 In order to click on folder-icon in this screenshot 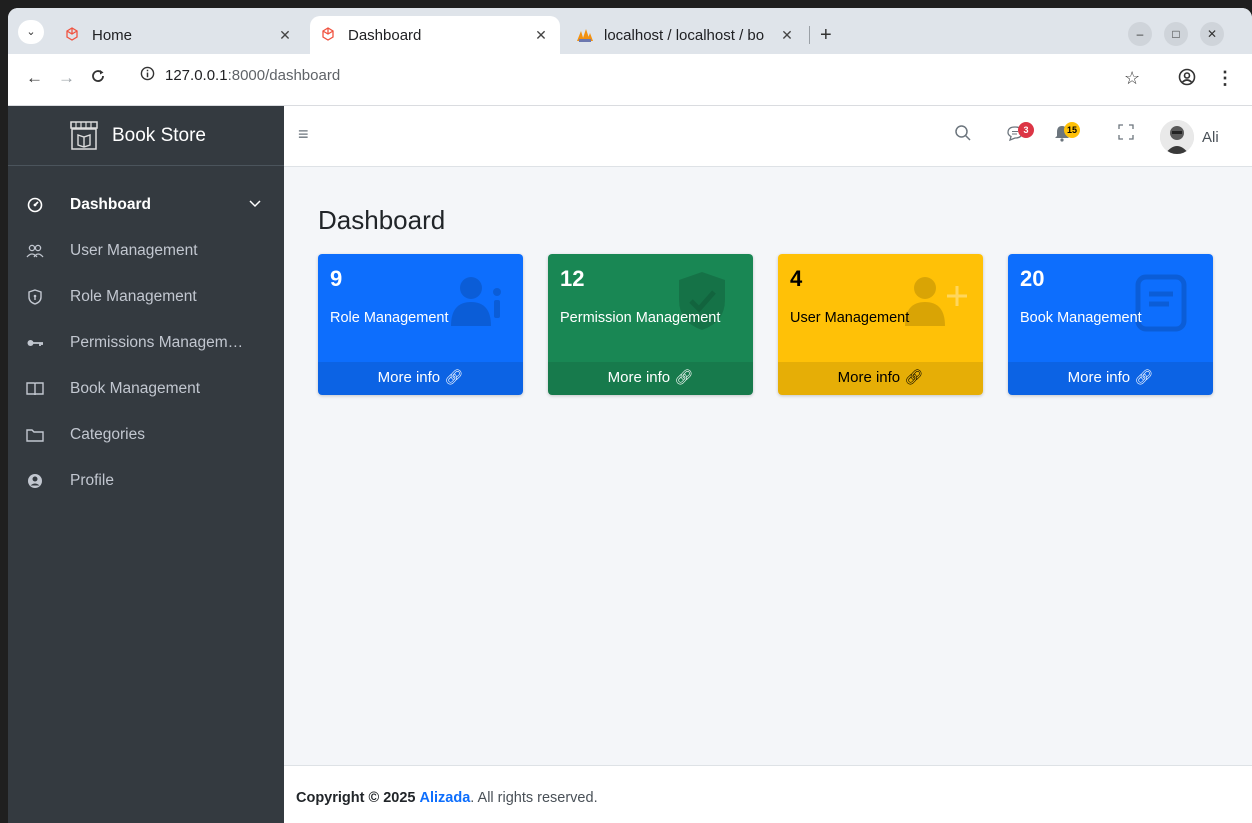, I will do `click(35, 435)`.